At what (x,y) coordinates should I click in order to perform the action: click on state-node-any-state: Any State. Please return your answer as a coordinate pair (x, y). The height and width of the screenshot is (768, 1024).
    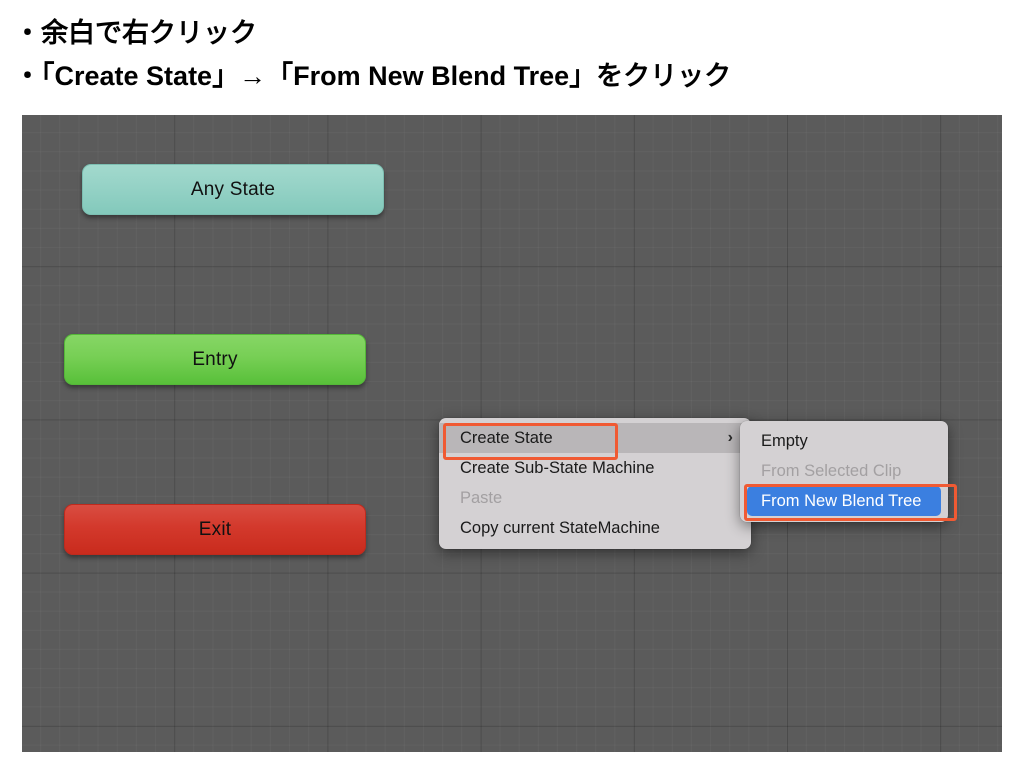
    Looking at the image, I should click on (233, 189).